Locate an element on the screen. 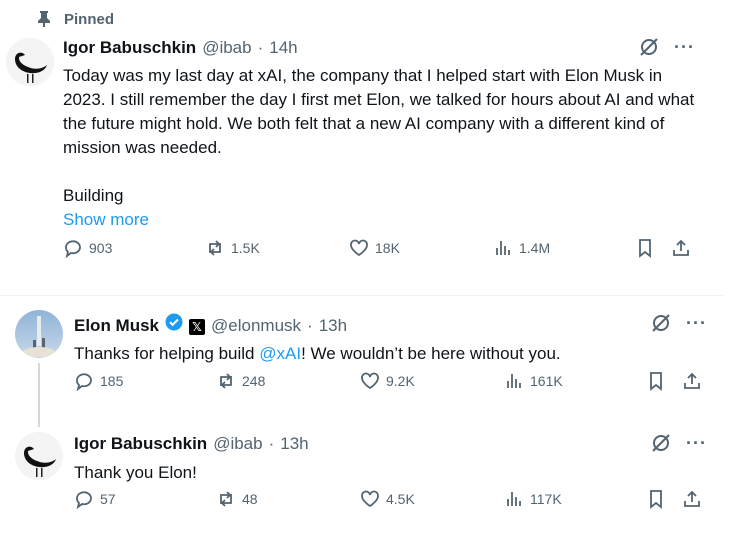  author-name: Elon Musk is located at coordinates (116, 326).